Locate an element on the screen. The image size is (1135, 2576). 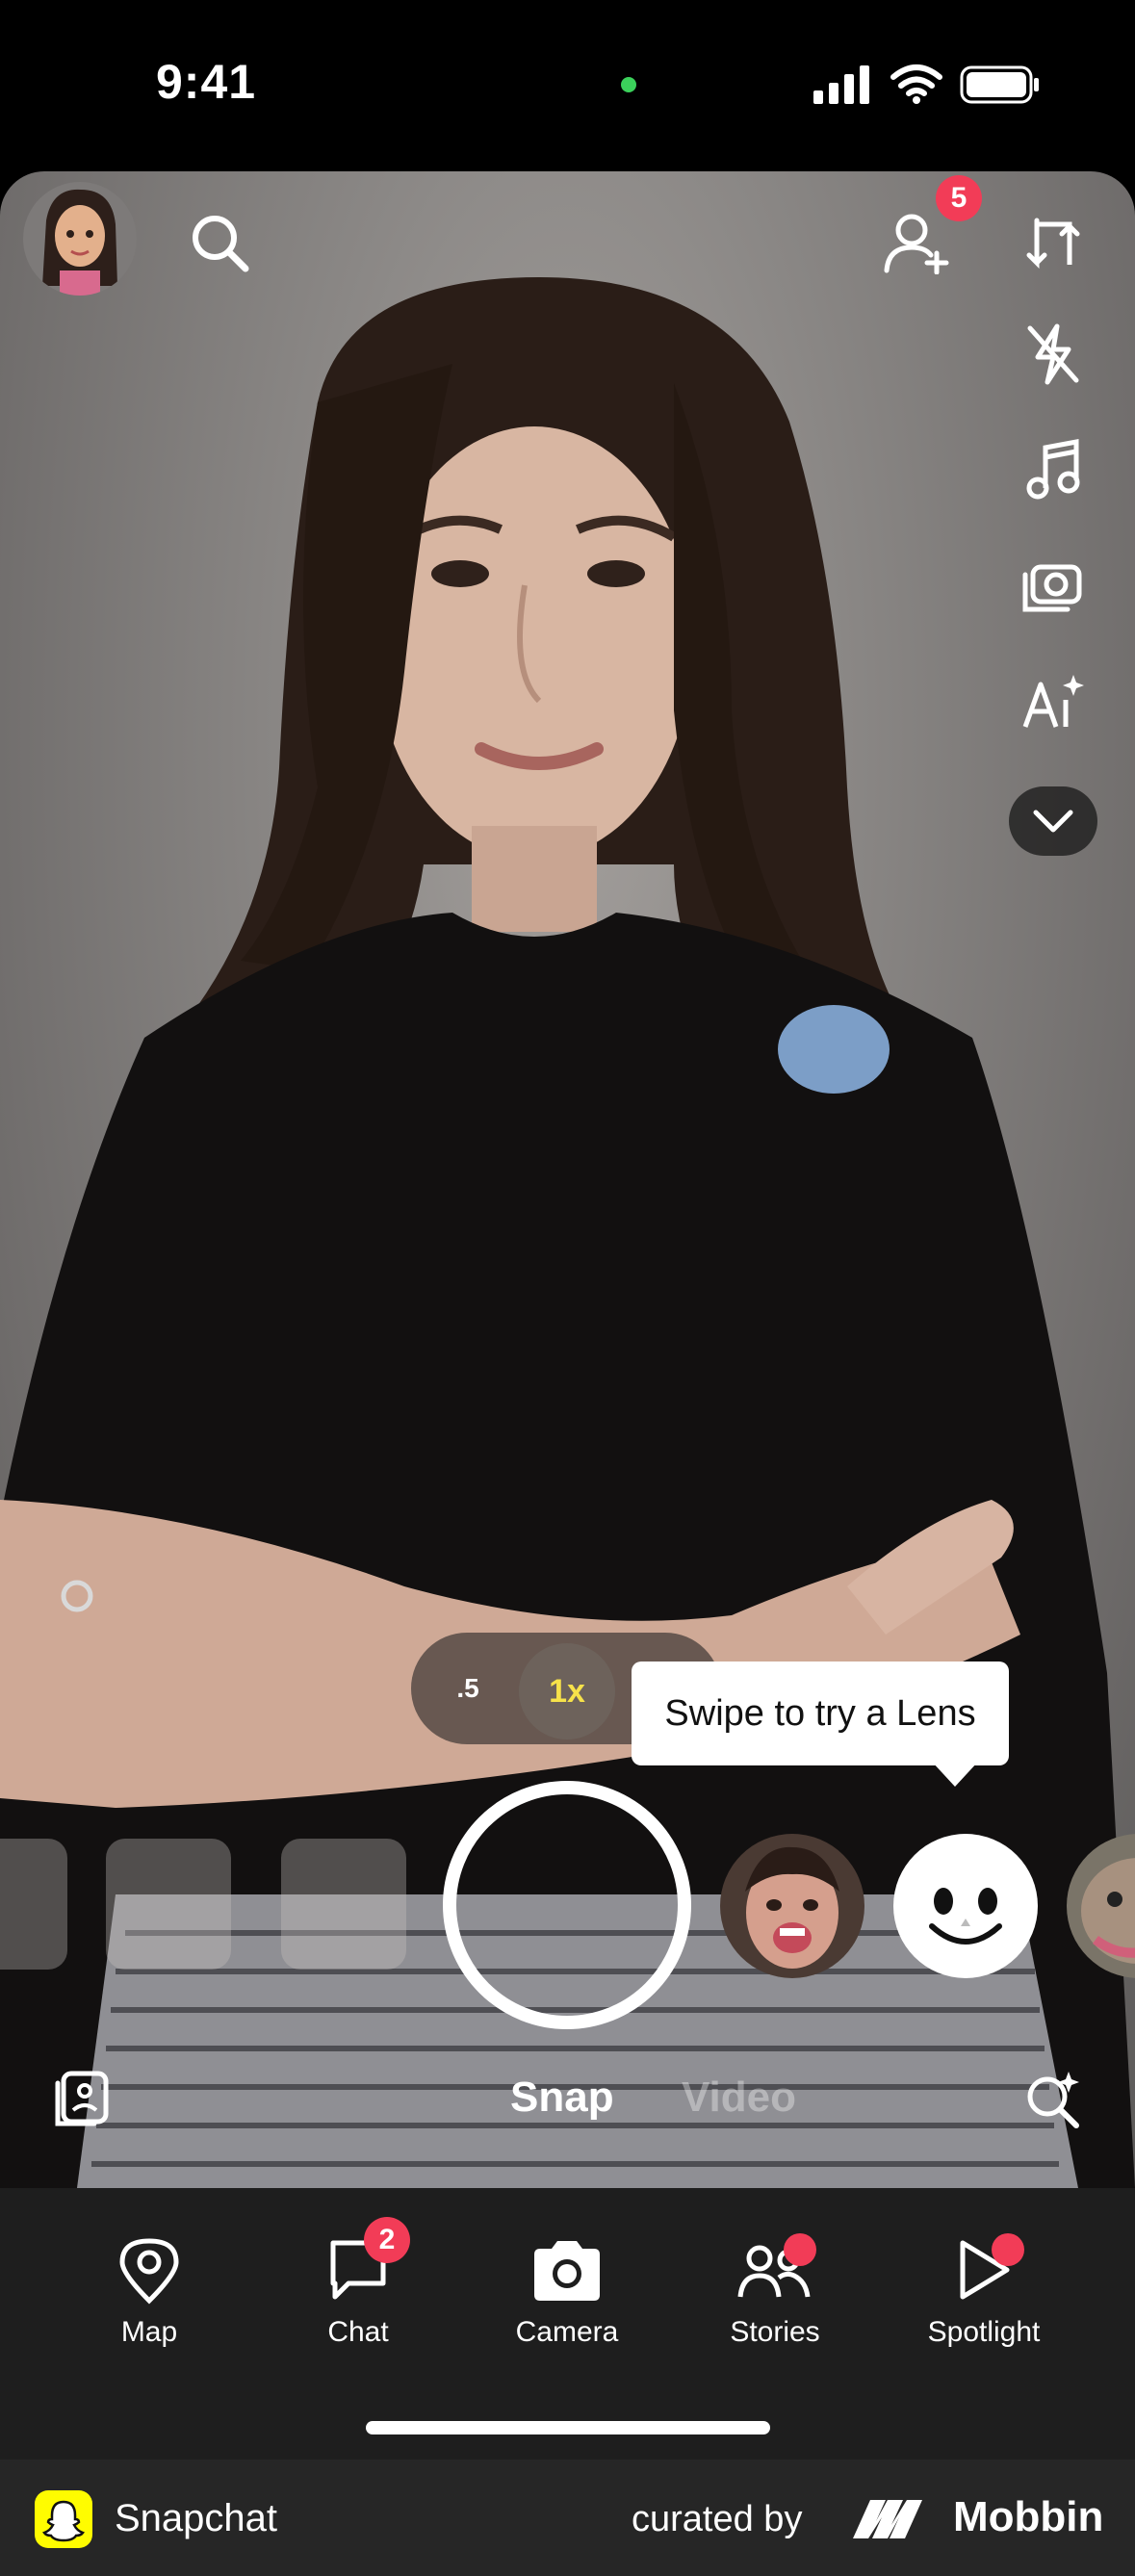
music-icon is located at coordinates (1053, 470).